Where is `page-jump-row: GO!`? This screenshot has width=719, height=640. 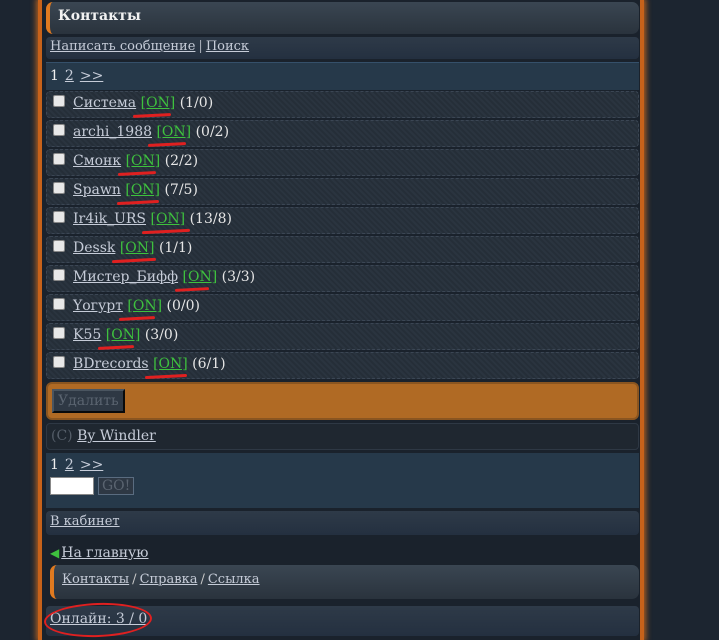 page-jump-row: GO! is located at coordinates (342, 486).